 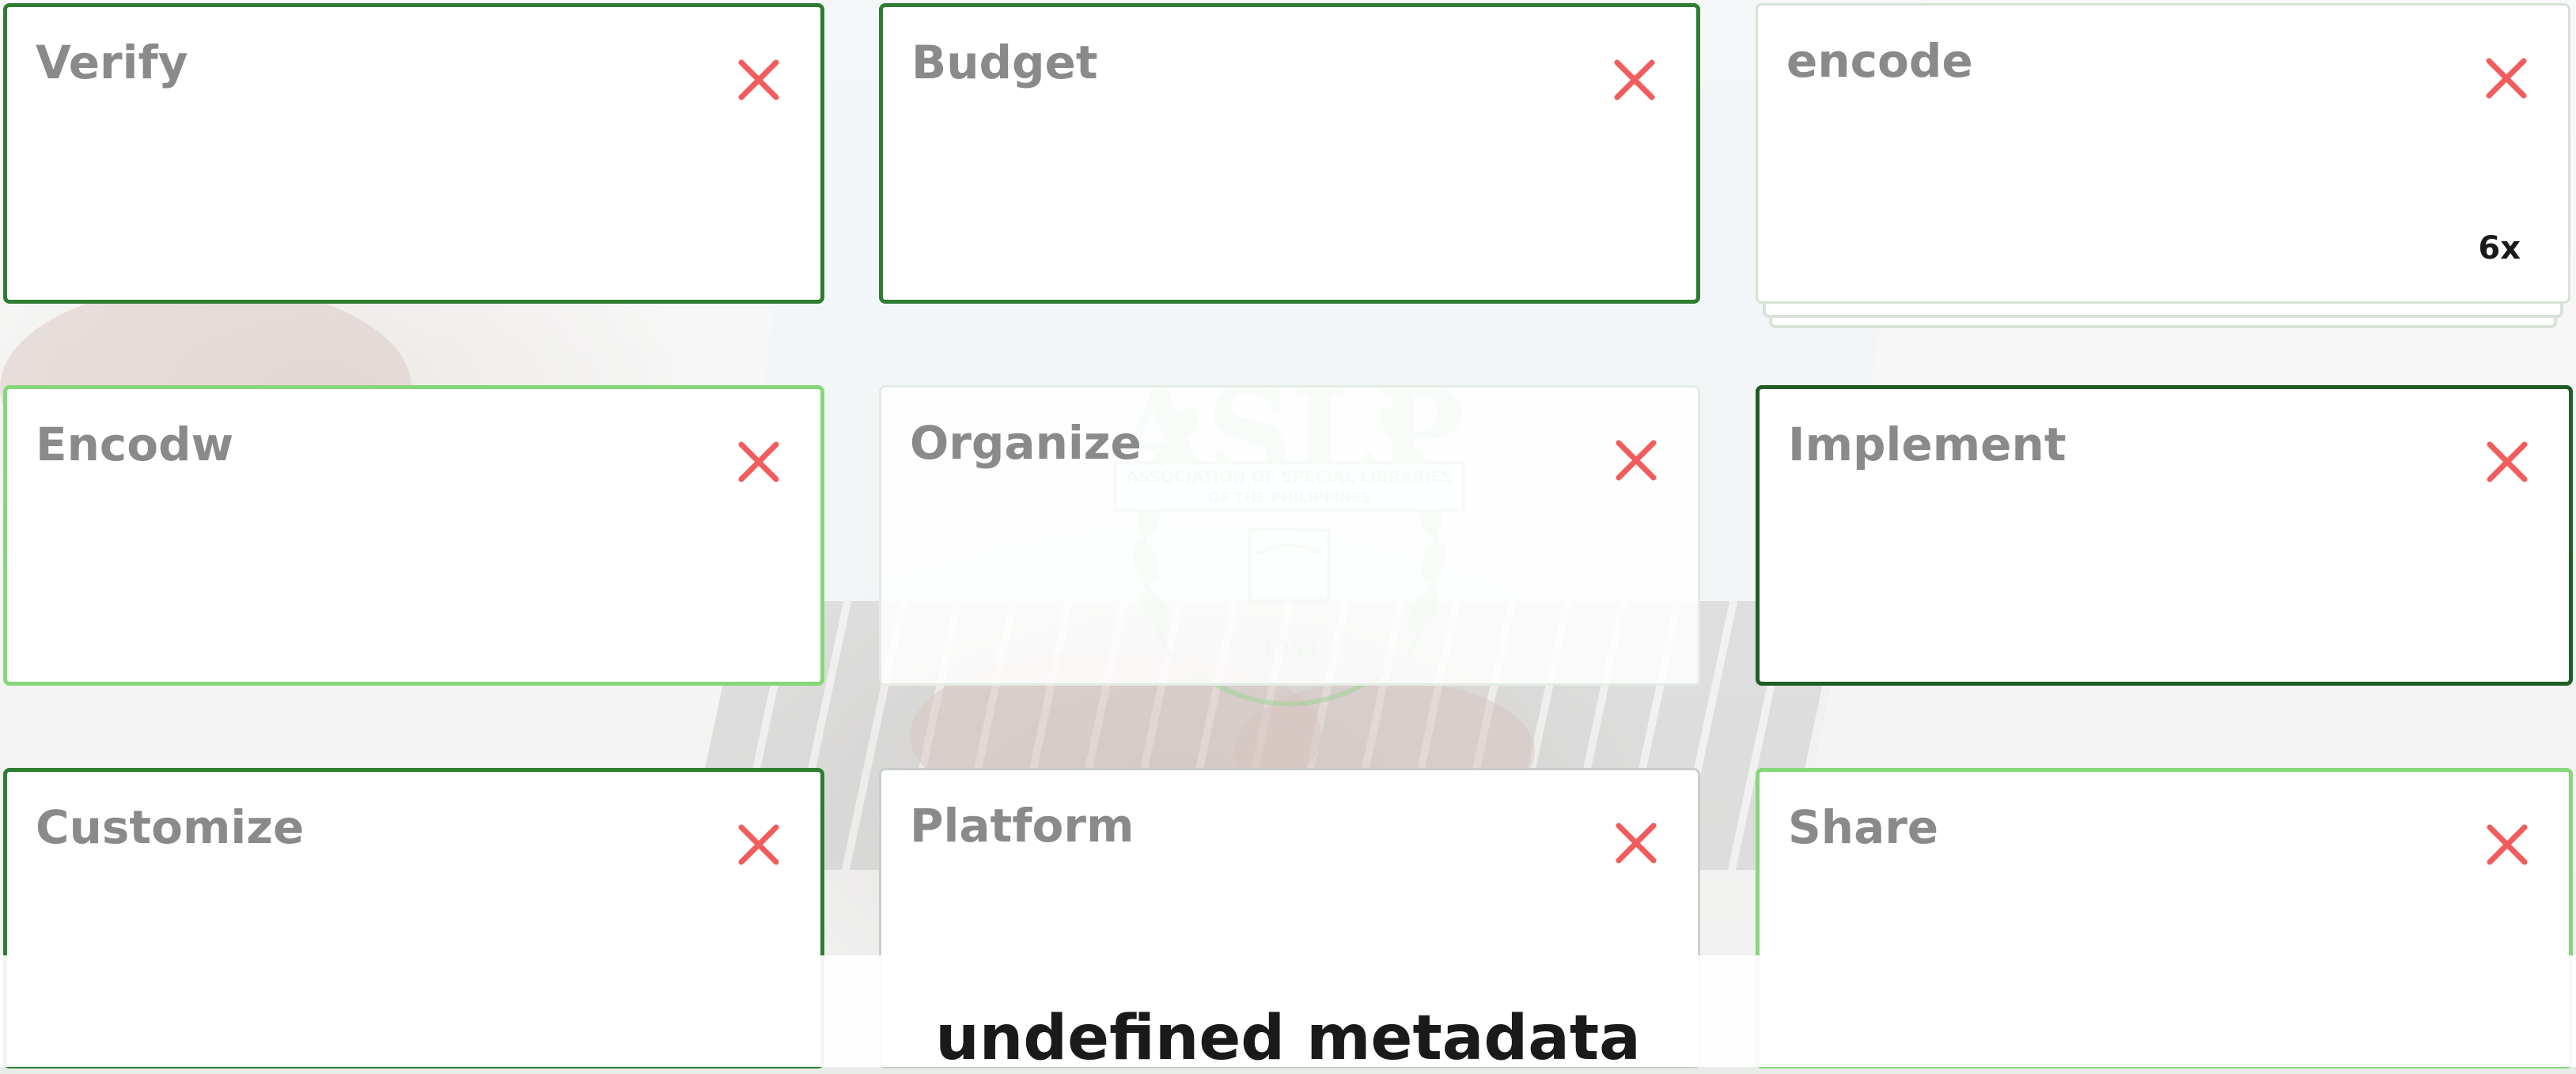 What do you see at coordinates (1289, 153) in the screenshot?
I see `card-budget: Budget` at bounding box center [1289, 153].